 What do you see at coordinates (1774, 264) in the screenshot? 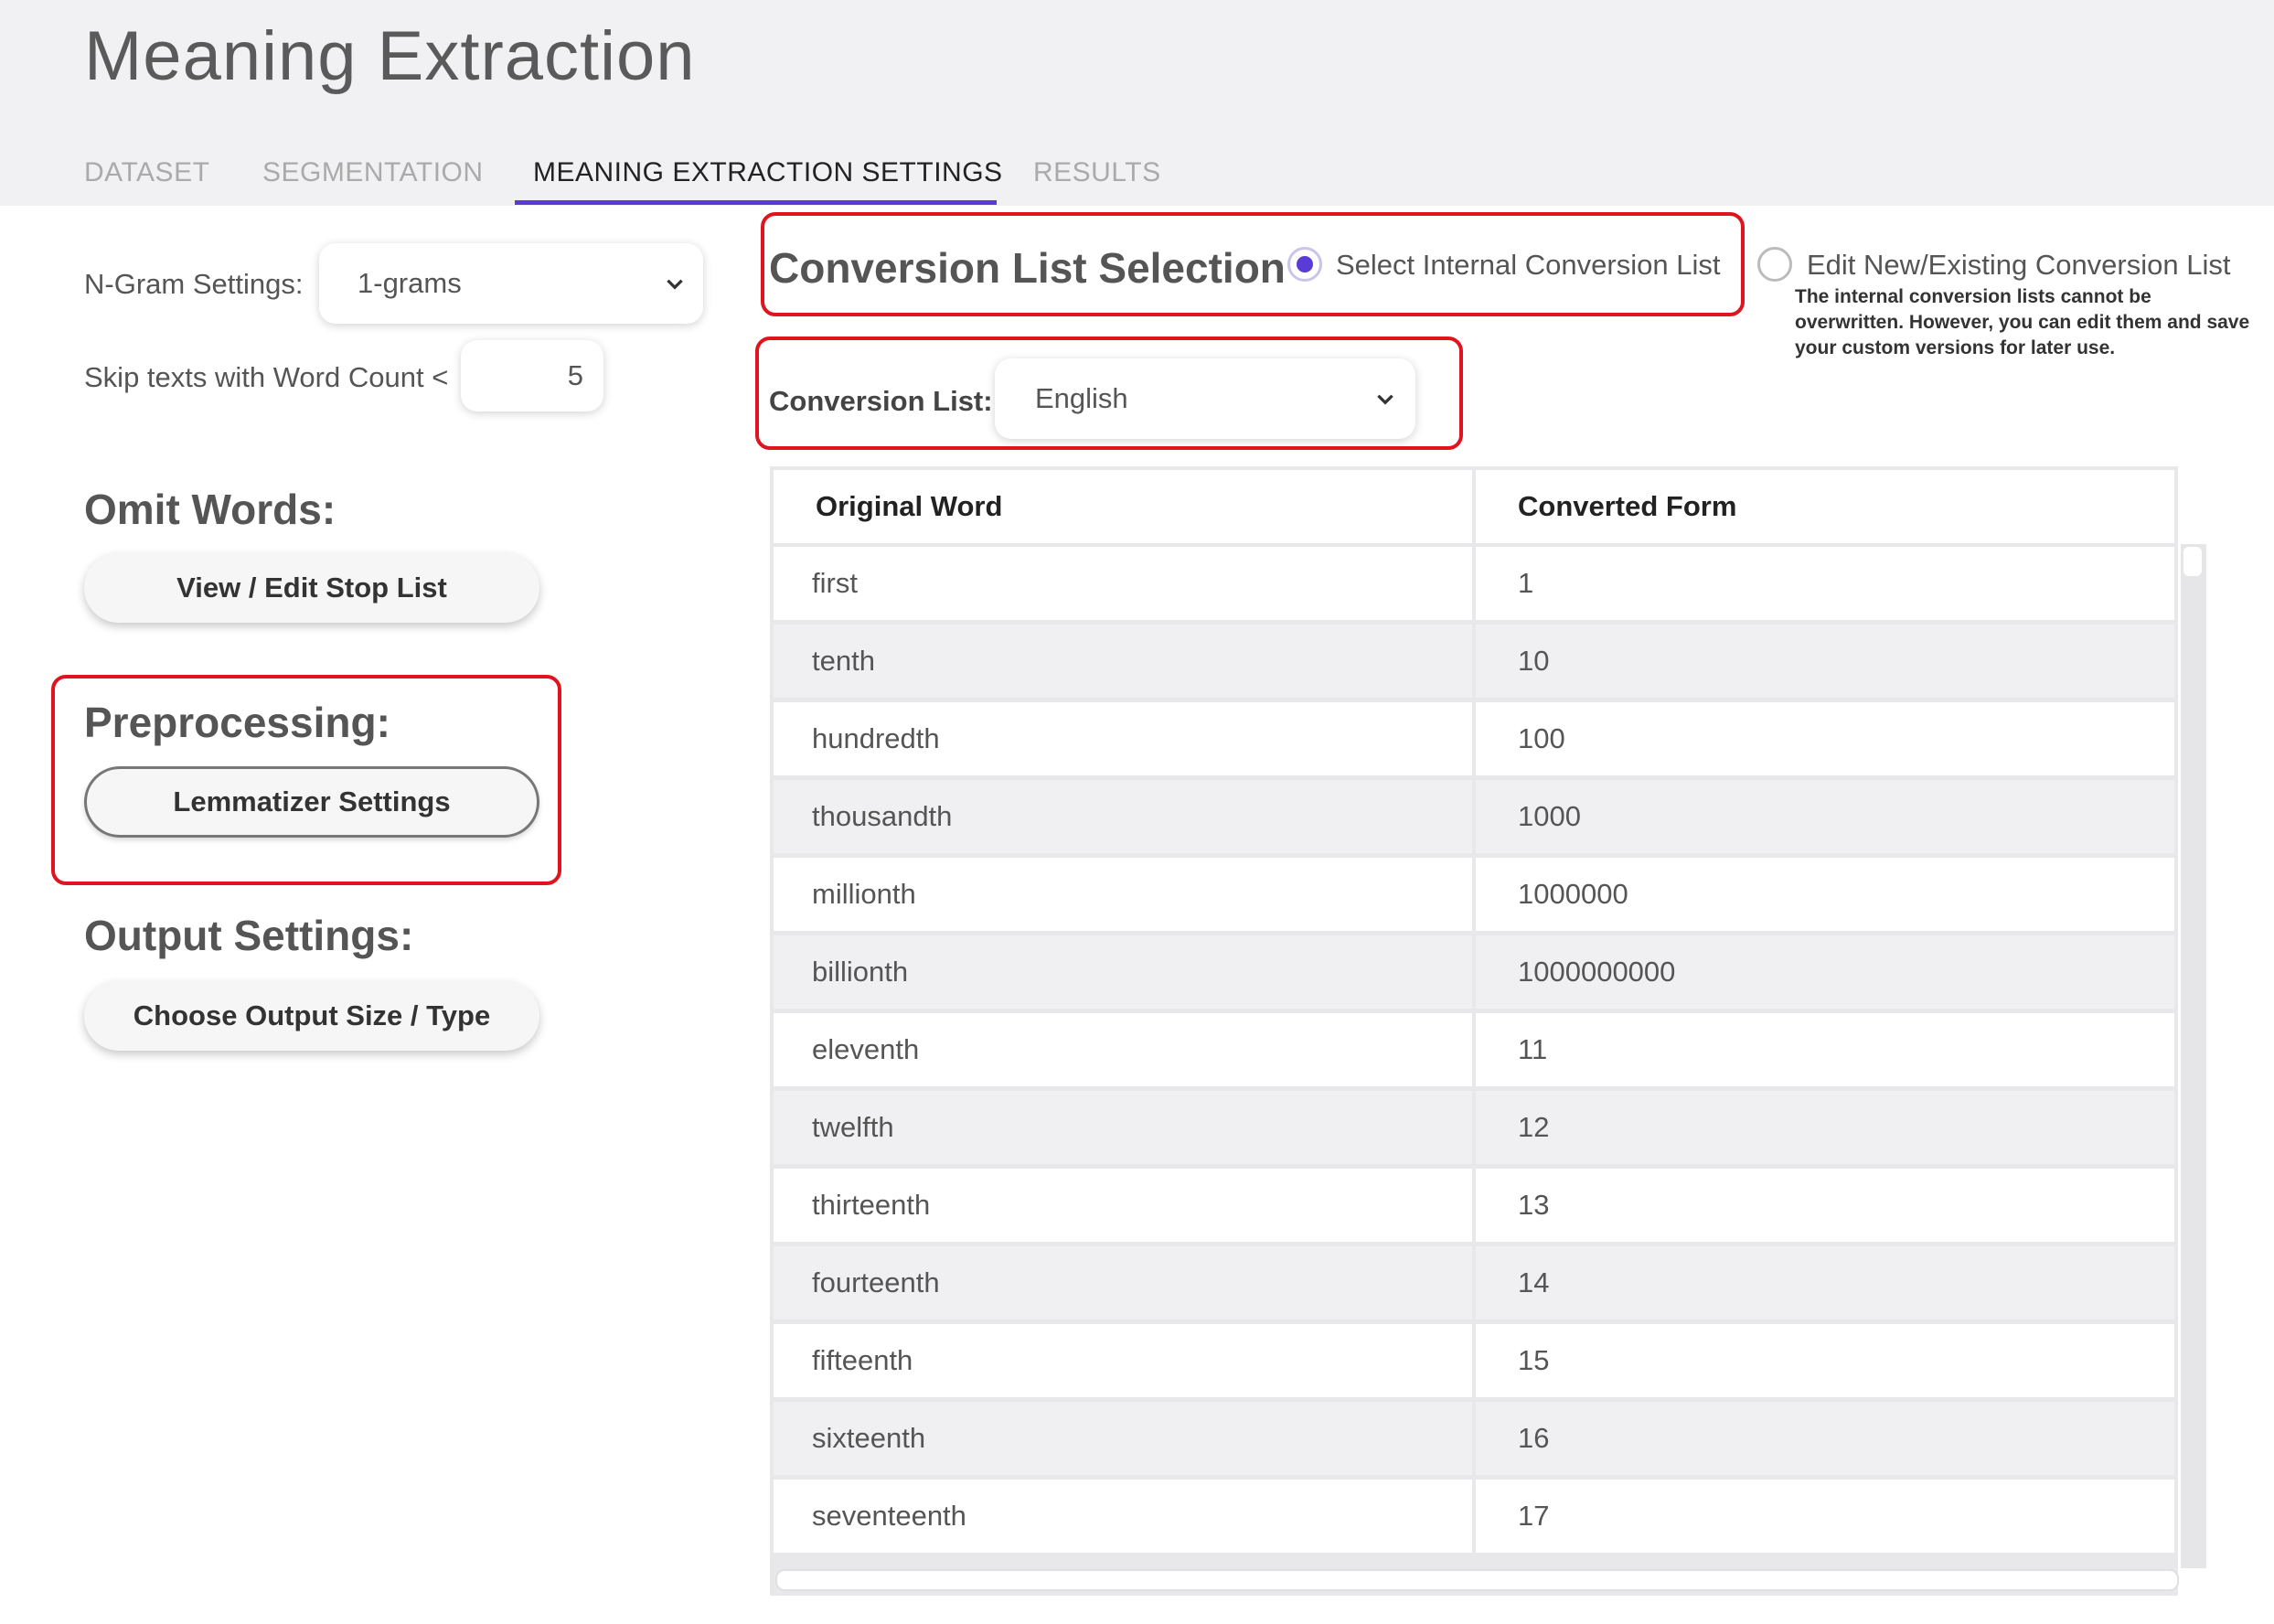
I see `edit-existing-radio` at bounding box center [1774, 264].